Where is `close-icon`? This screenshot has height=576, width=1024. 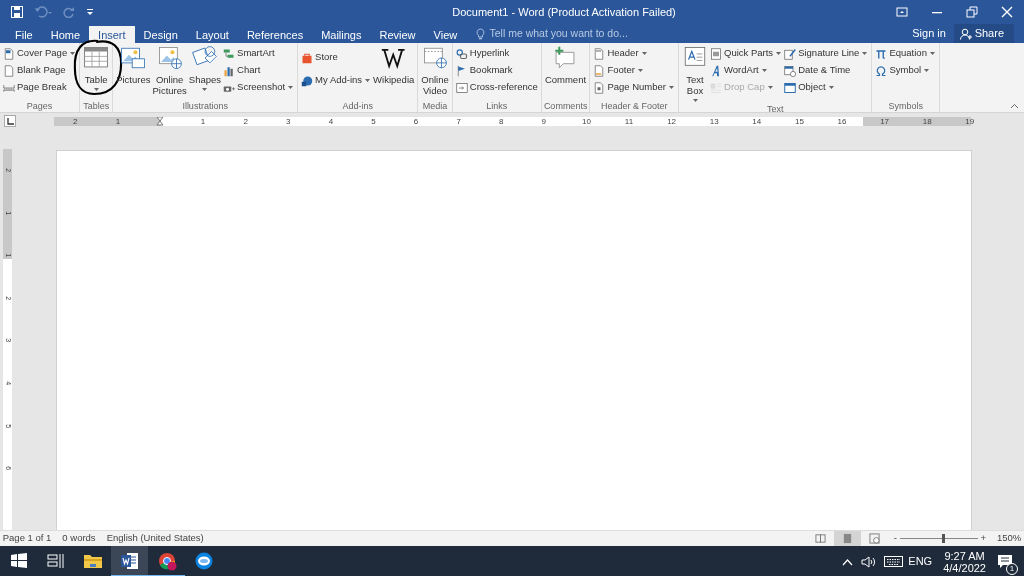 close-icon is located at coordinates (1006, 12).